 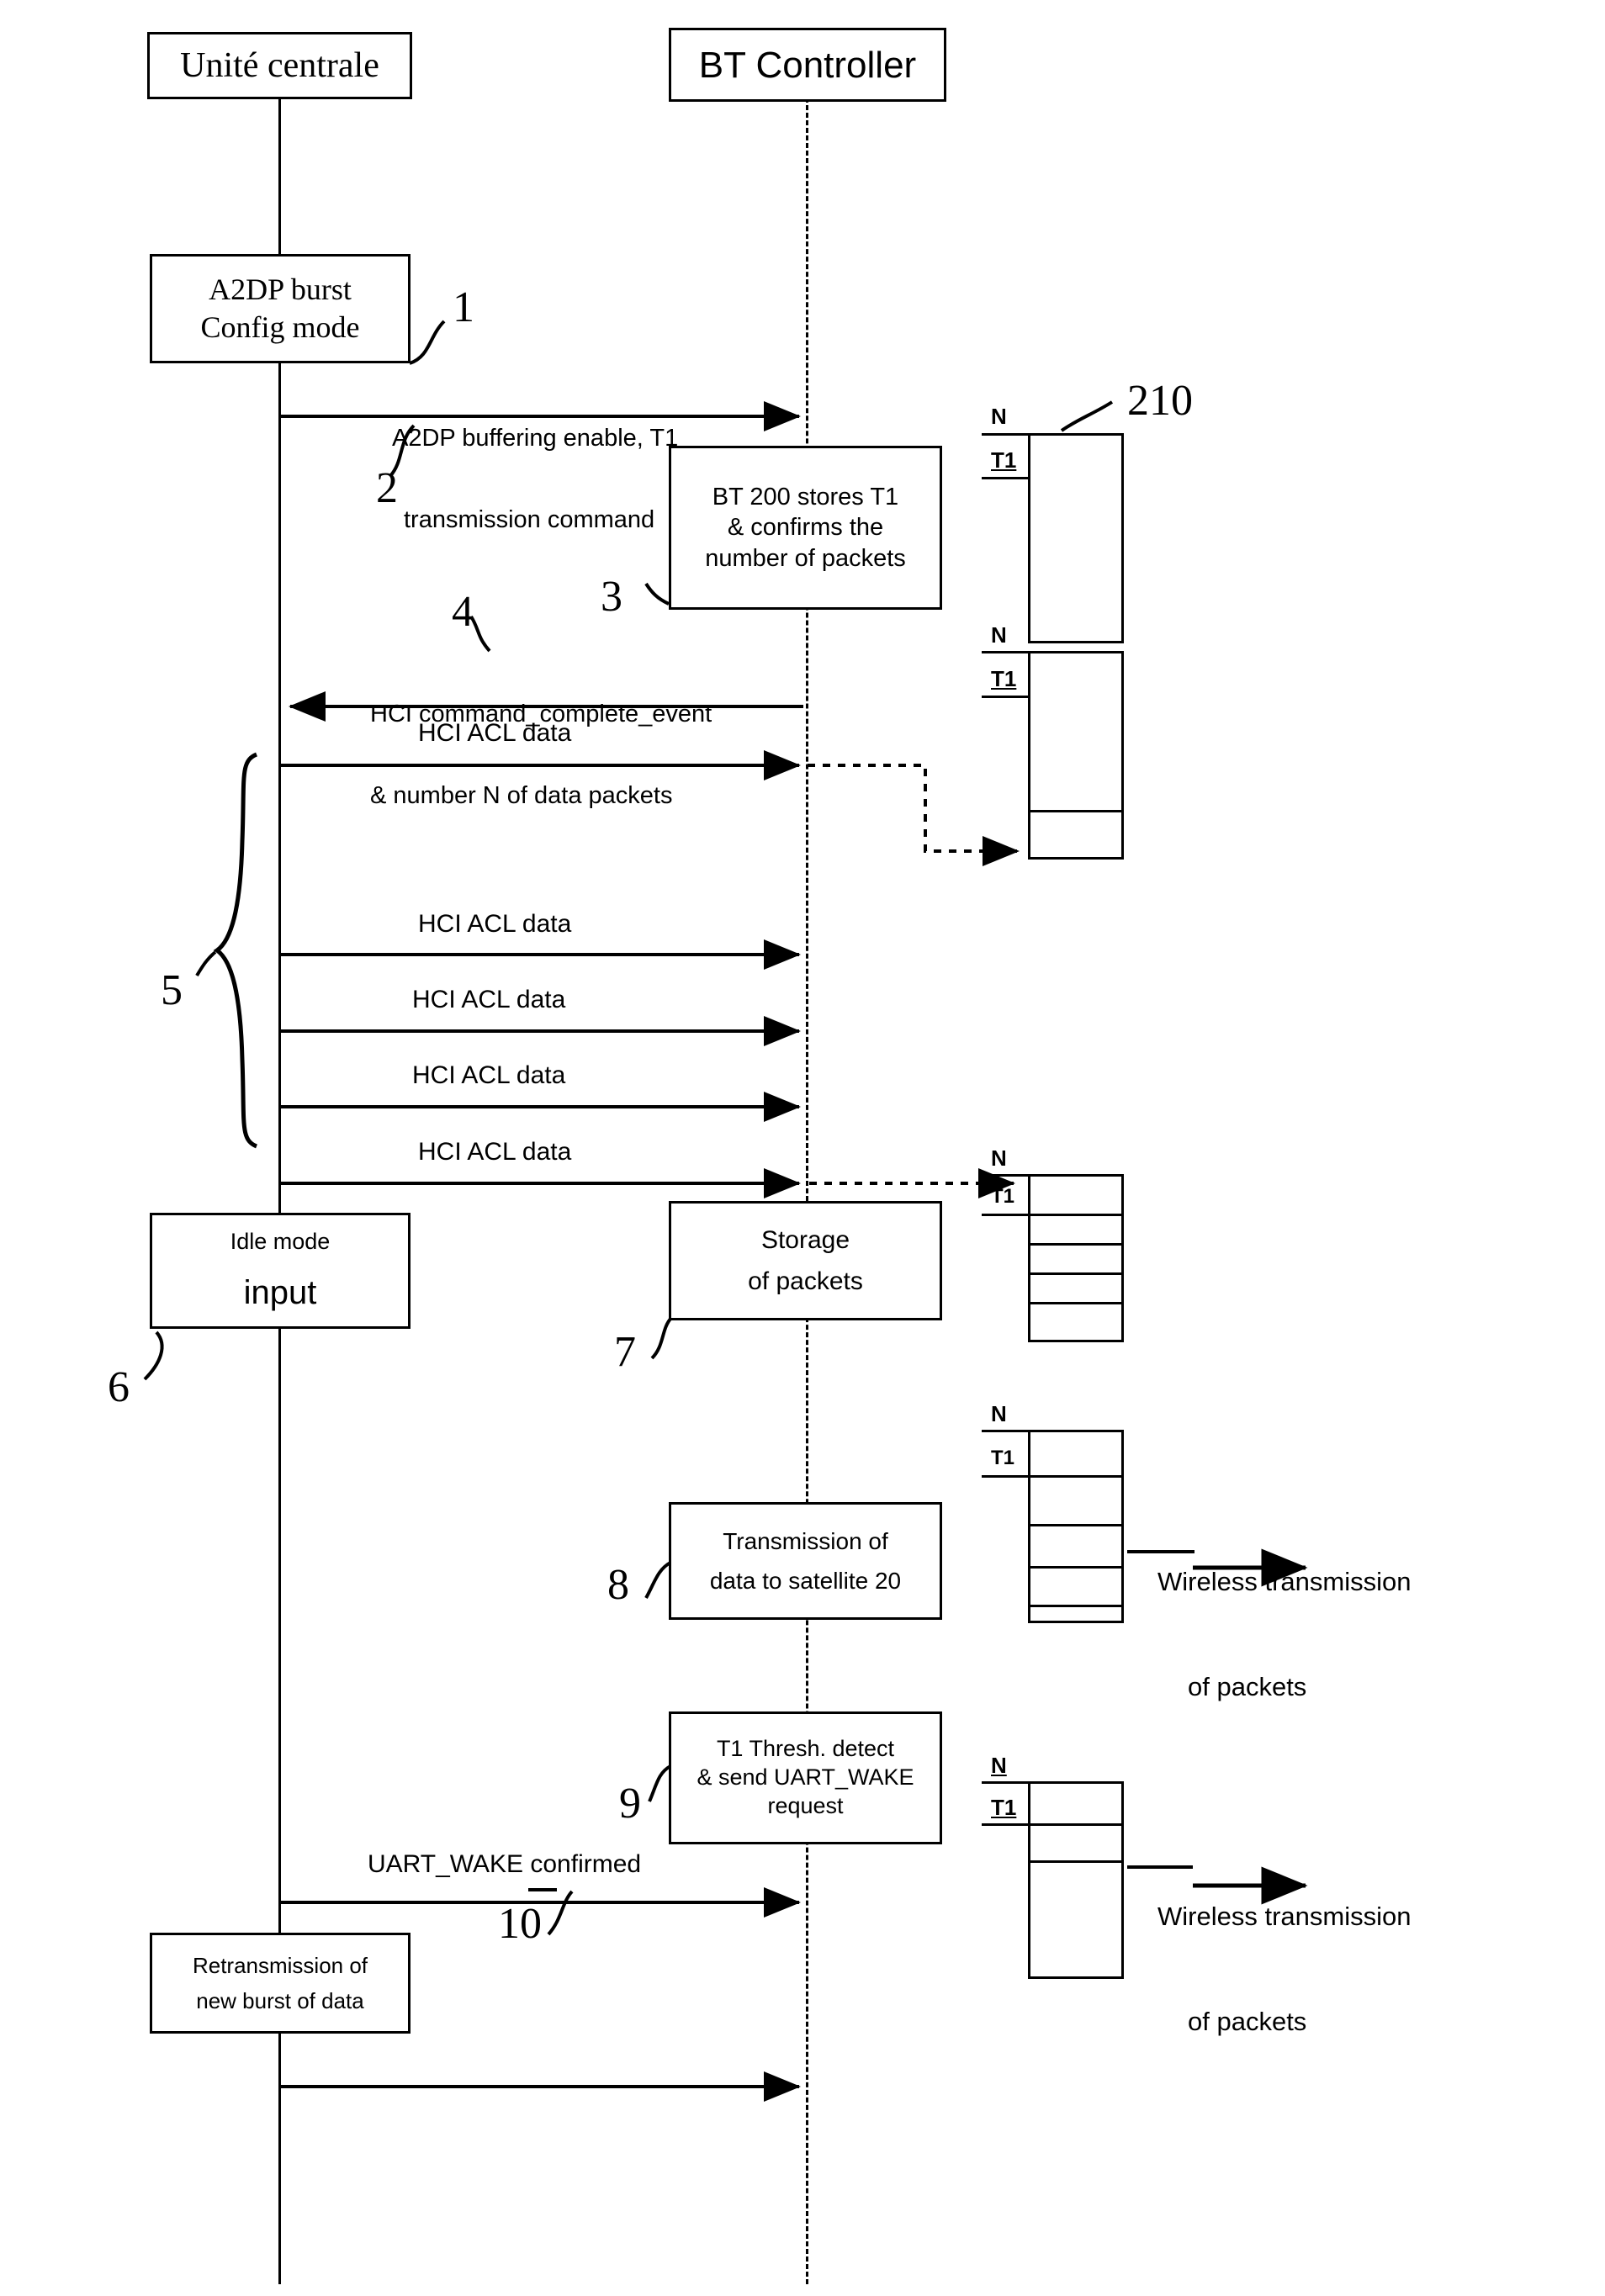 What do you see at coordinates (489, 999) in the screenshot?
I see `message-label-m5: HCI ACL data` at bounding box center [489, 999].